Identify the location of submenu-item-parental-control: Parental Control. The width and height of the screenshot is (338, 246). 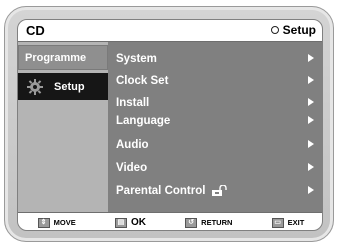
(216, 191).